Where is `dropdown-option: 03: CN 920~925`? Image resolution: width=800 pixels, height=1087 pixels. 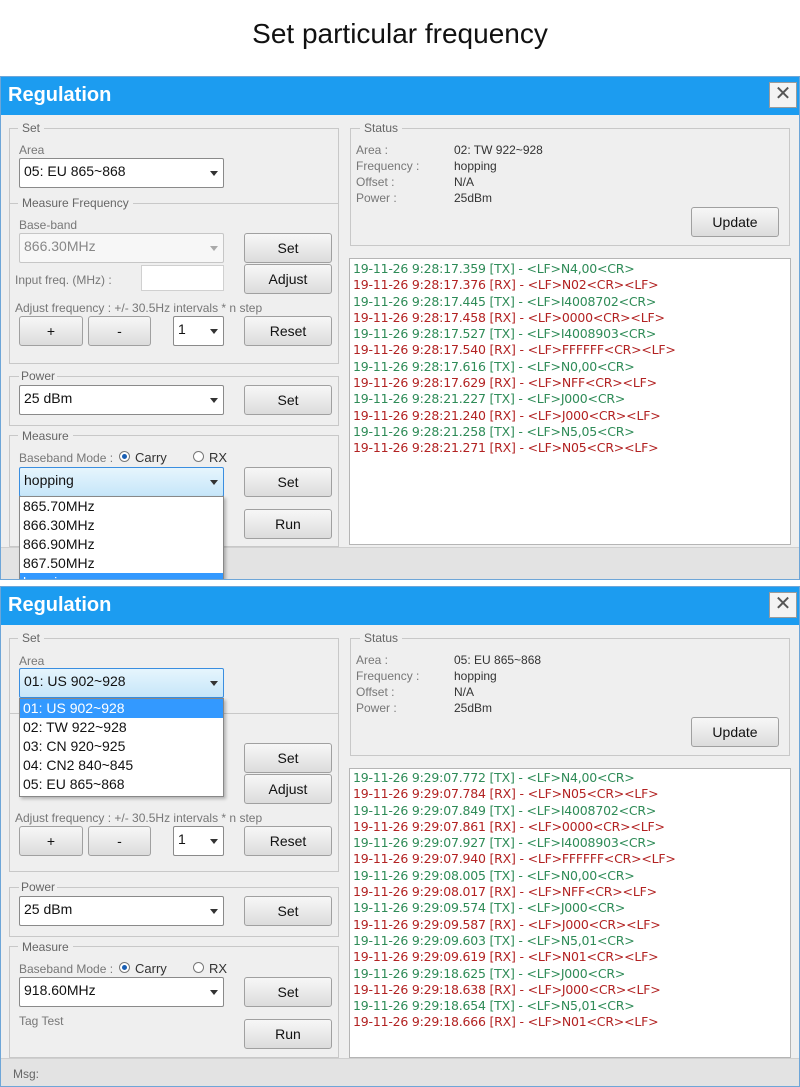 dropdown-option: 03: CN 920~925 is located at coordinates (121, 746).